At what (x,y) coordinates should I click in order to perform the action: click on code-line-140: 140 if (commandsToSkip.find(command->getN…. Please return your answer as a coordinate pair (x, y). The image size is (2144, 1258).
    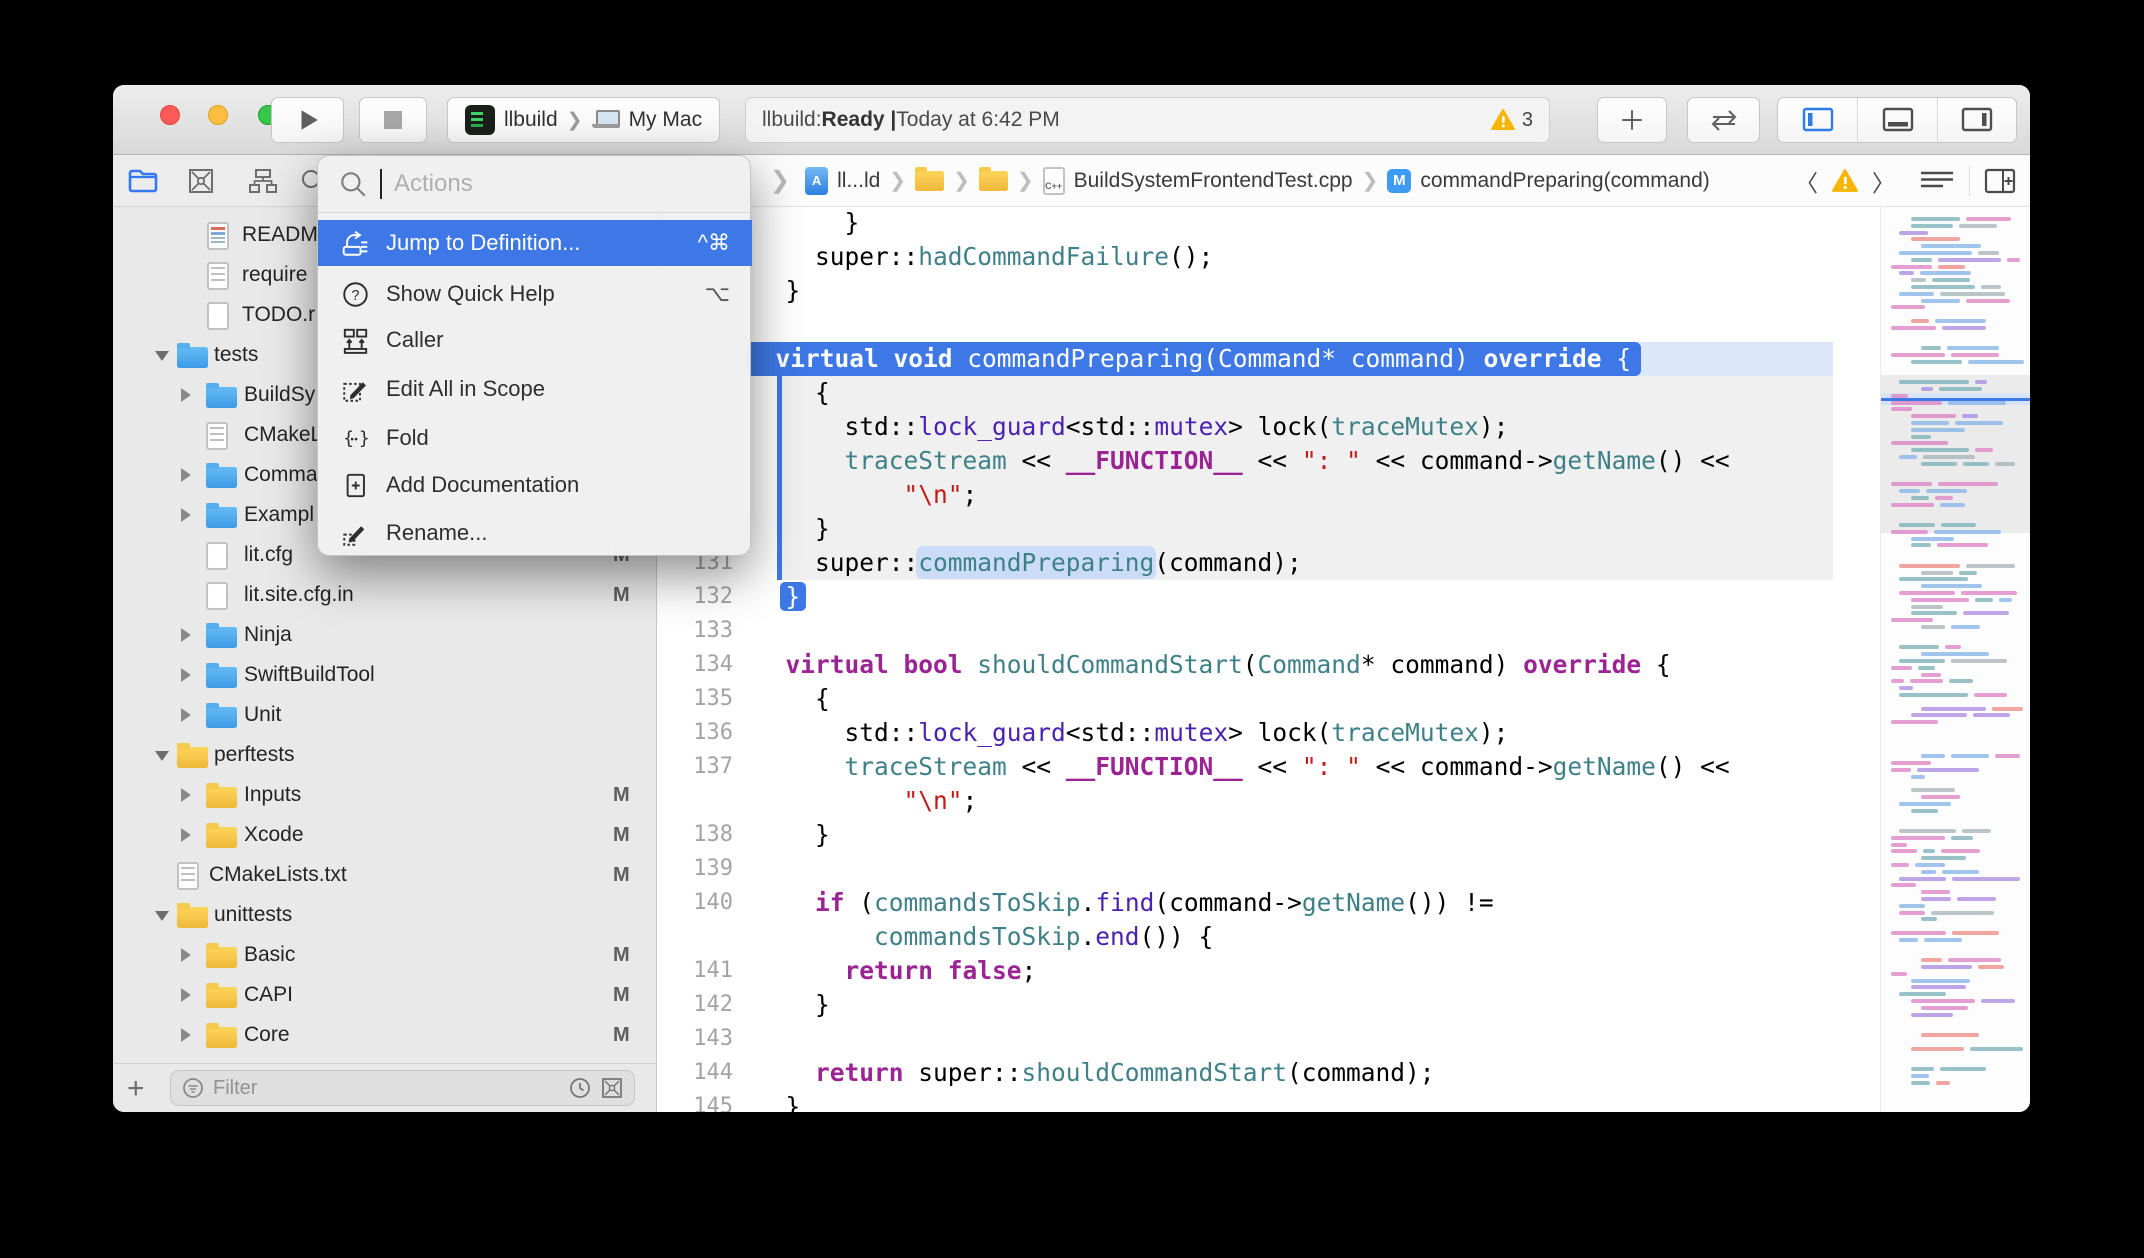
    Looking at the image, I should click on (1269, 903).